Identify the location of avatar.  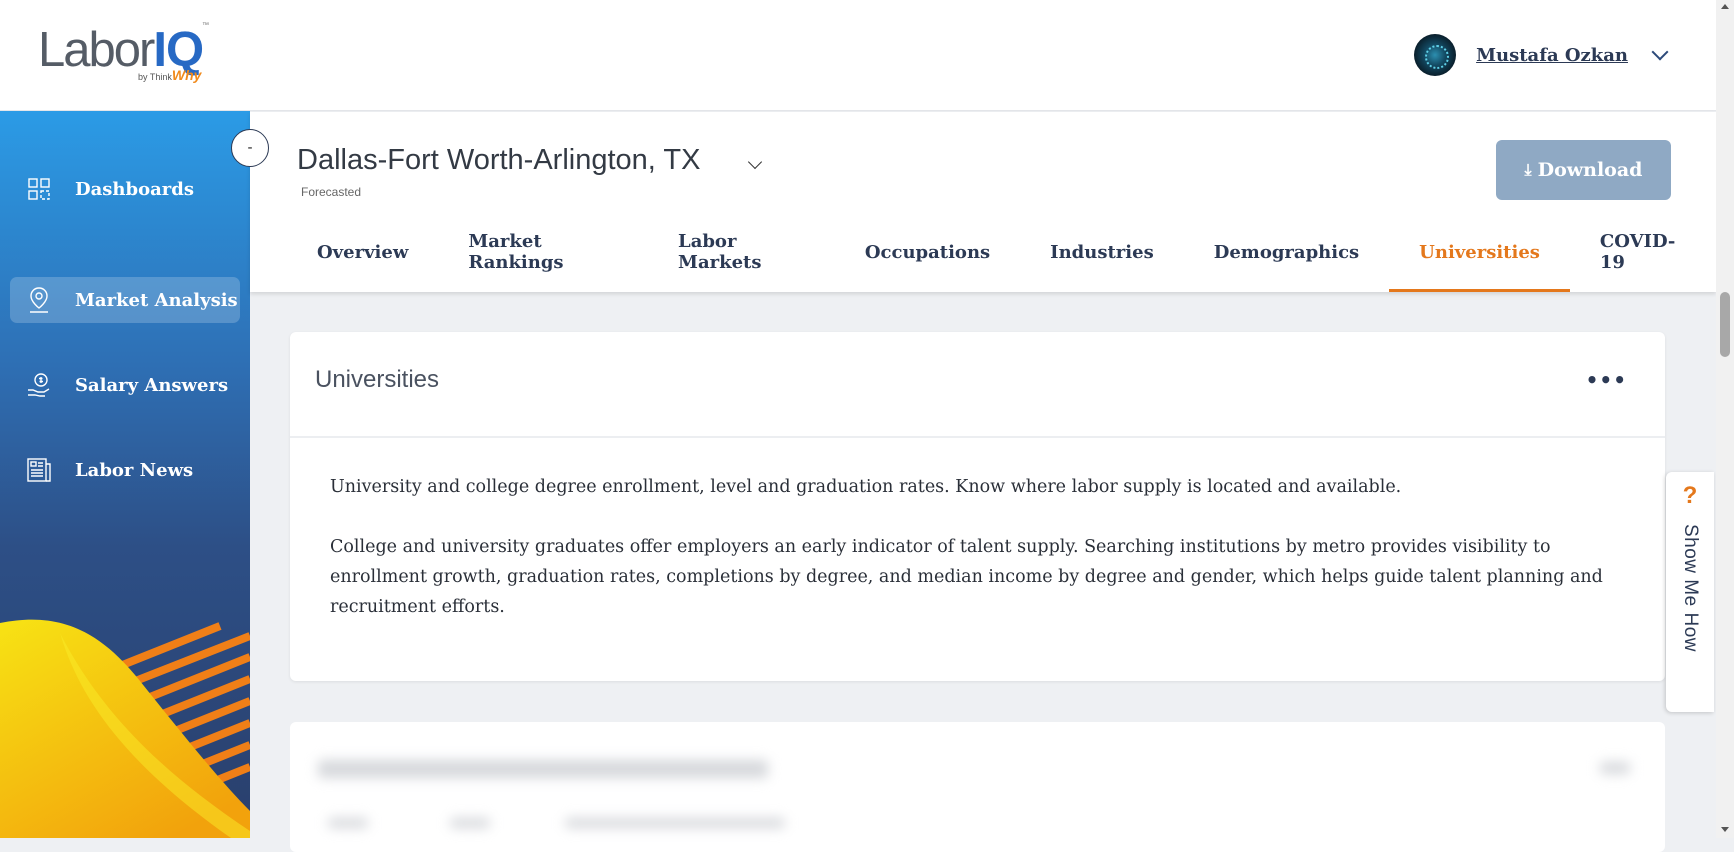
(1435, 55).